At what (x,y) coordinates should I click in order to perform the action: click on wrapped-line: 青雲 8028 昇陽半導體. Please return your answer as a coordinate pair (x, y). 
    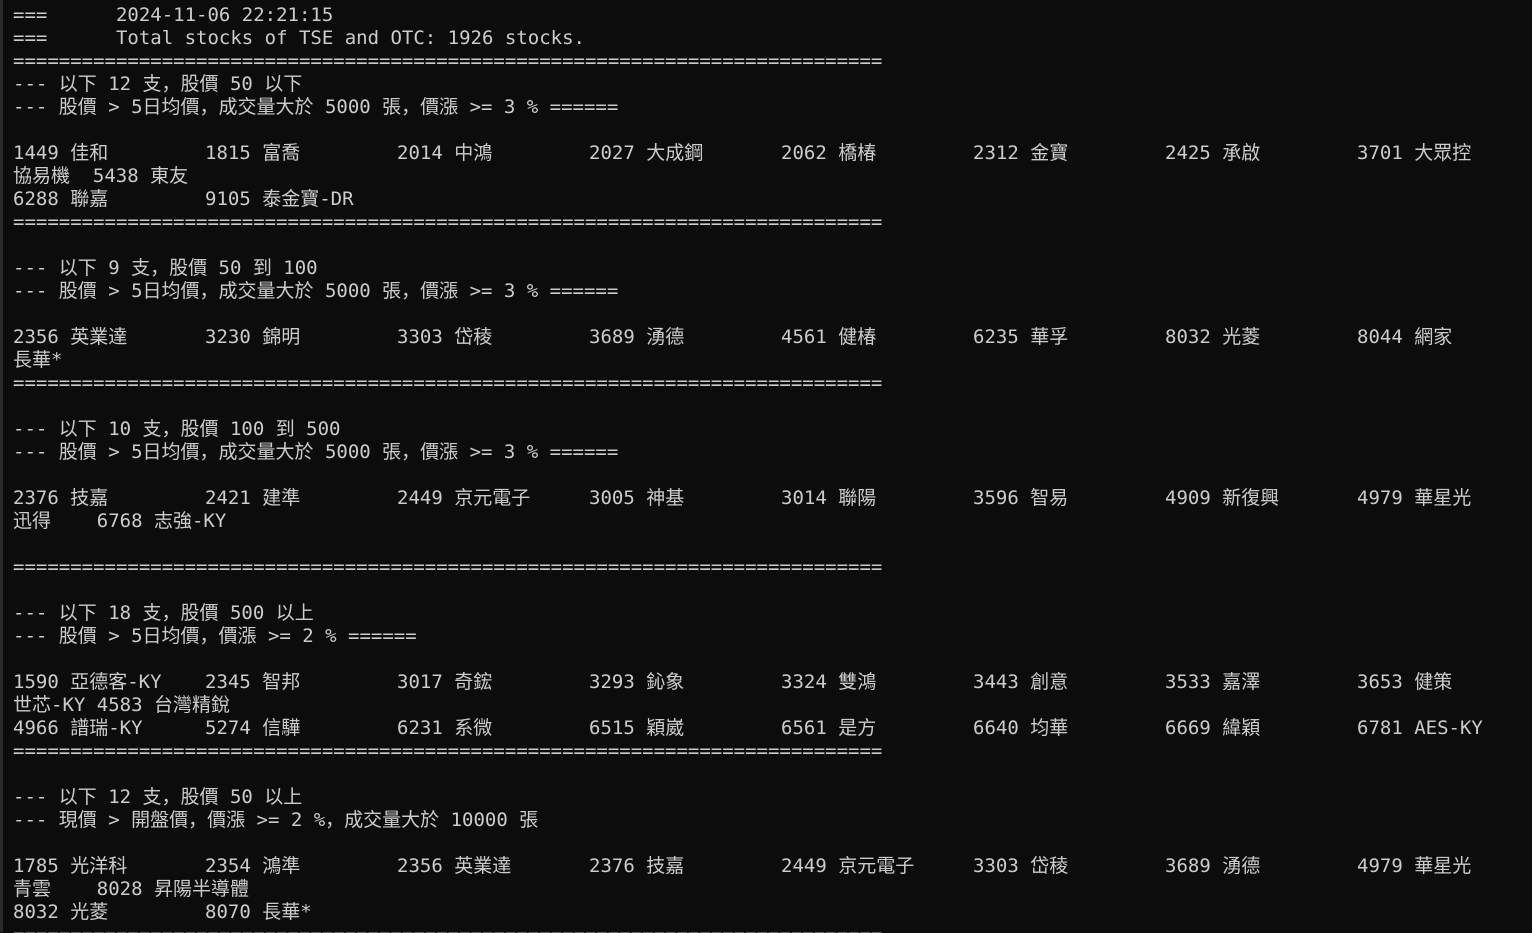
    Looking at the image, I should click on (131, 889).